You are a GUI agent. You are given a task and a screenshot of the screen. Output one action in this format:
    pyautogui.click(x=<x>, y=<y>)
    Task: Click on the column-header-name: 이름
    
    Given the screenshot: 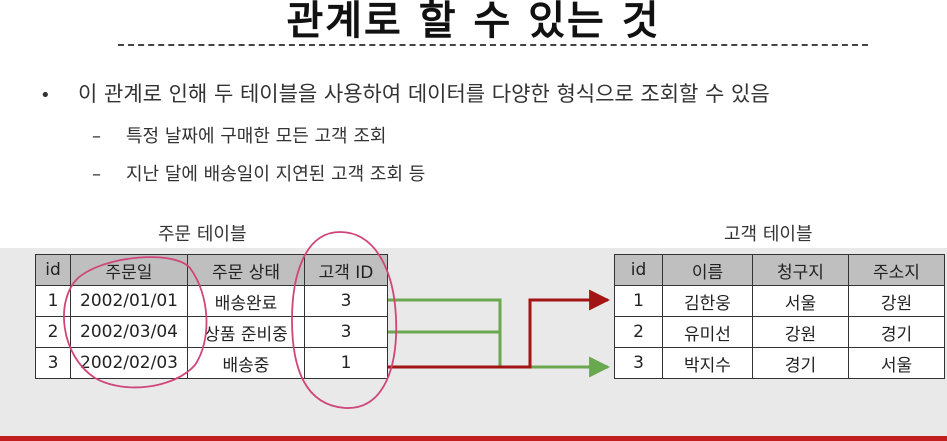 What is the action you would take?
    pyautogui.click(x=707, y=270)
    